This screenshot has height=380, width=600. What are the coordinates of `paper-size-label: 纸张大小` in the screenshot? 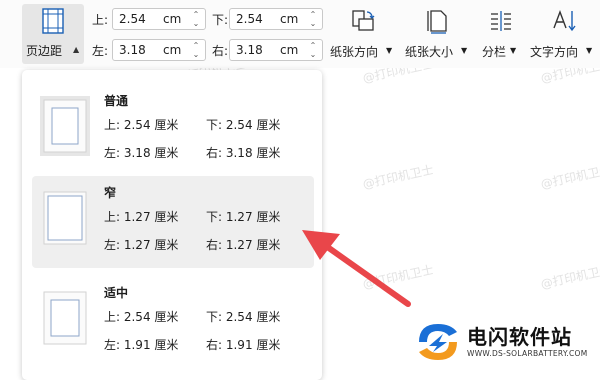 It's located at (429, 52).